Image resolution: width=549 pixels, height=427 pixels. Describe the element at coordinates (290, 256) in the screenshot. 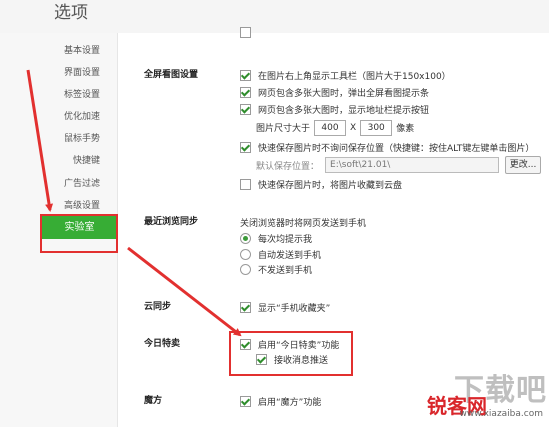

I see `sync-radio-auto-label: 自动发送到手机` at that location.